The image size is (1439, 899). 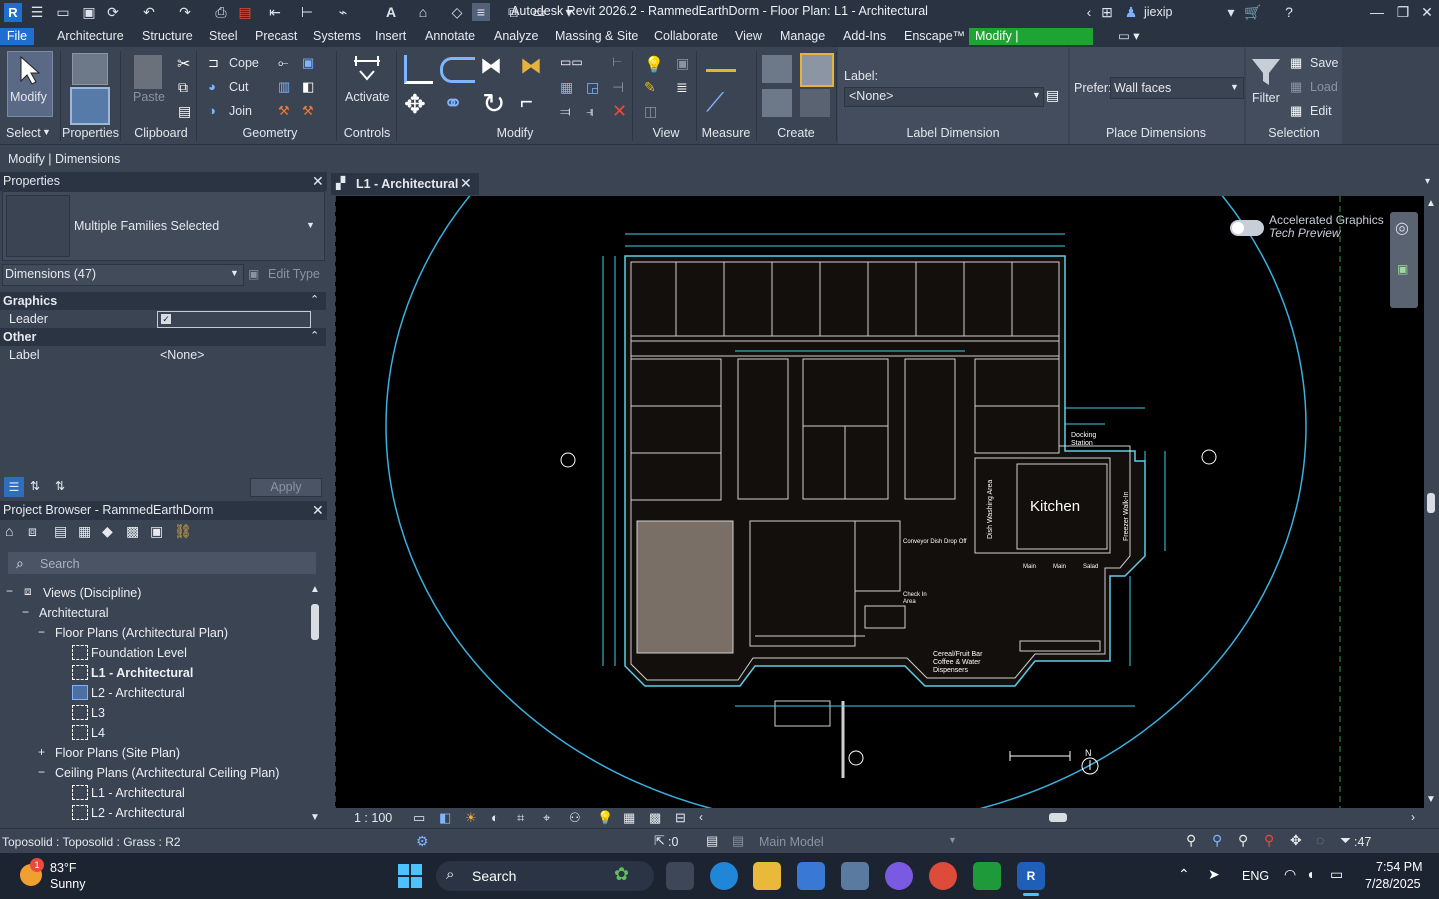 I want to click on active-model: Main Model, so click(x=791, y=842).